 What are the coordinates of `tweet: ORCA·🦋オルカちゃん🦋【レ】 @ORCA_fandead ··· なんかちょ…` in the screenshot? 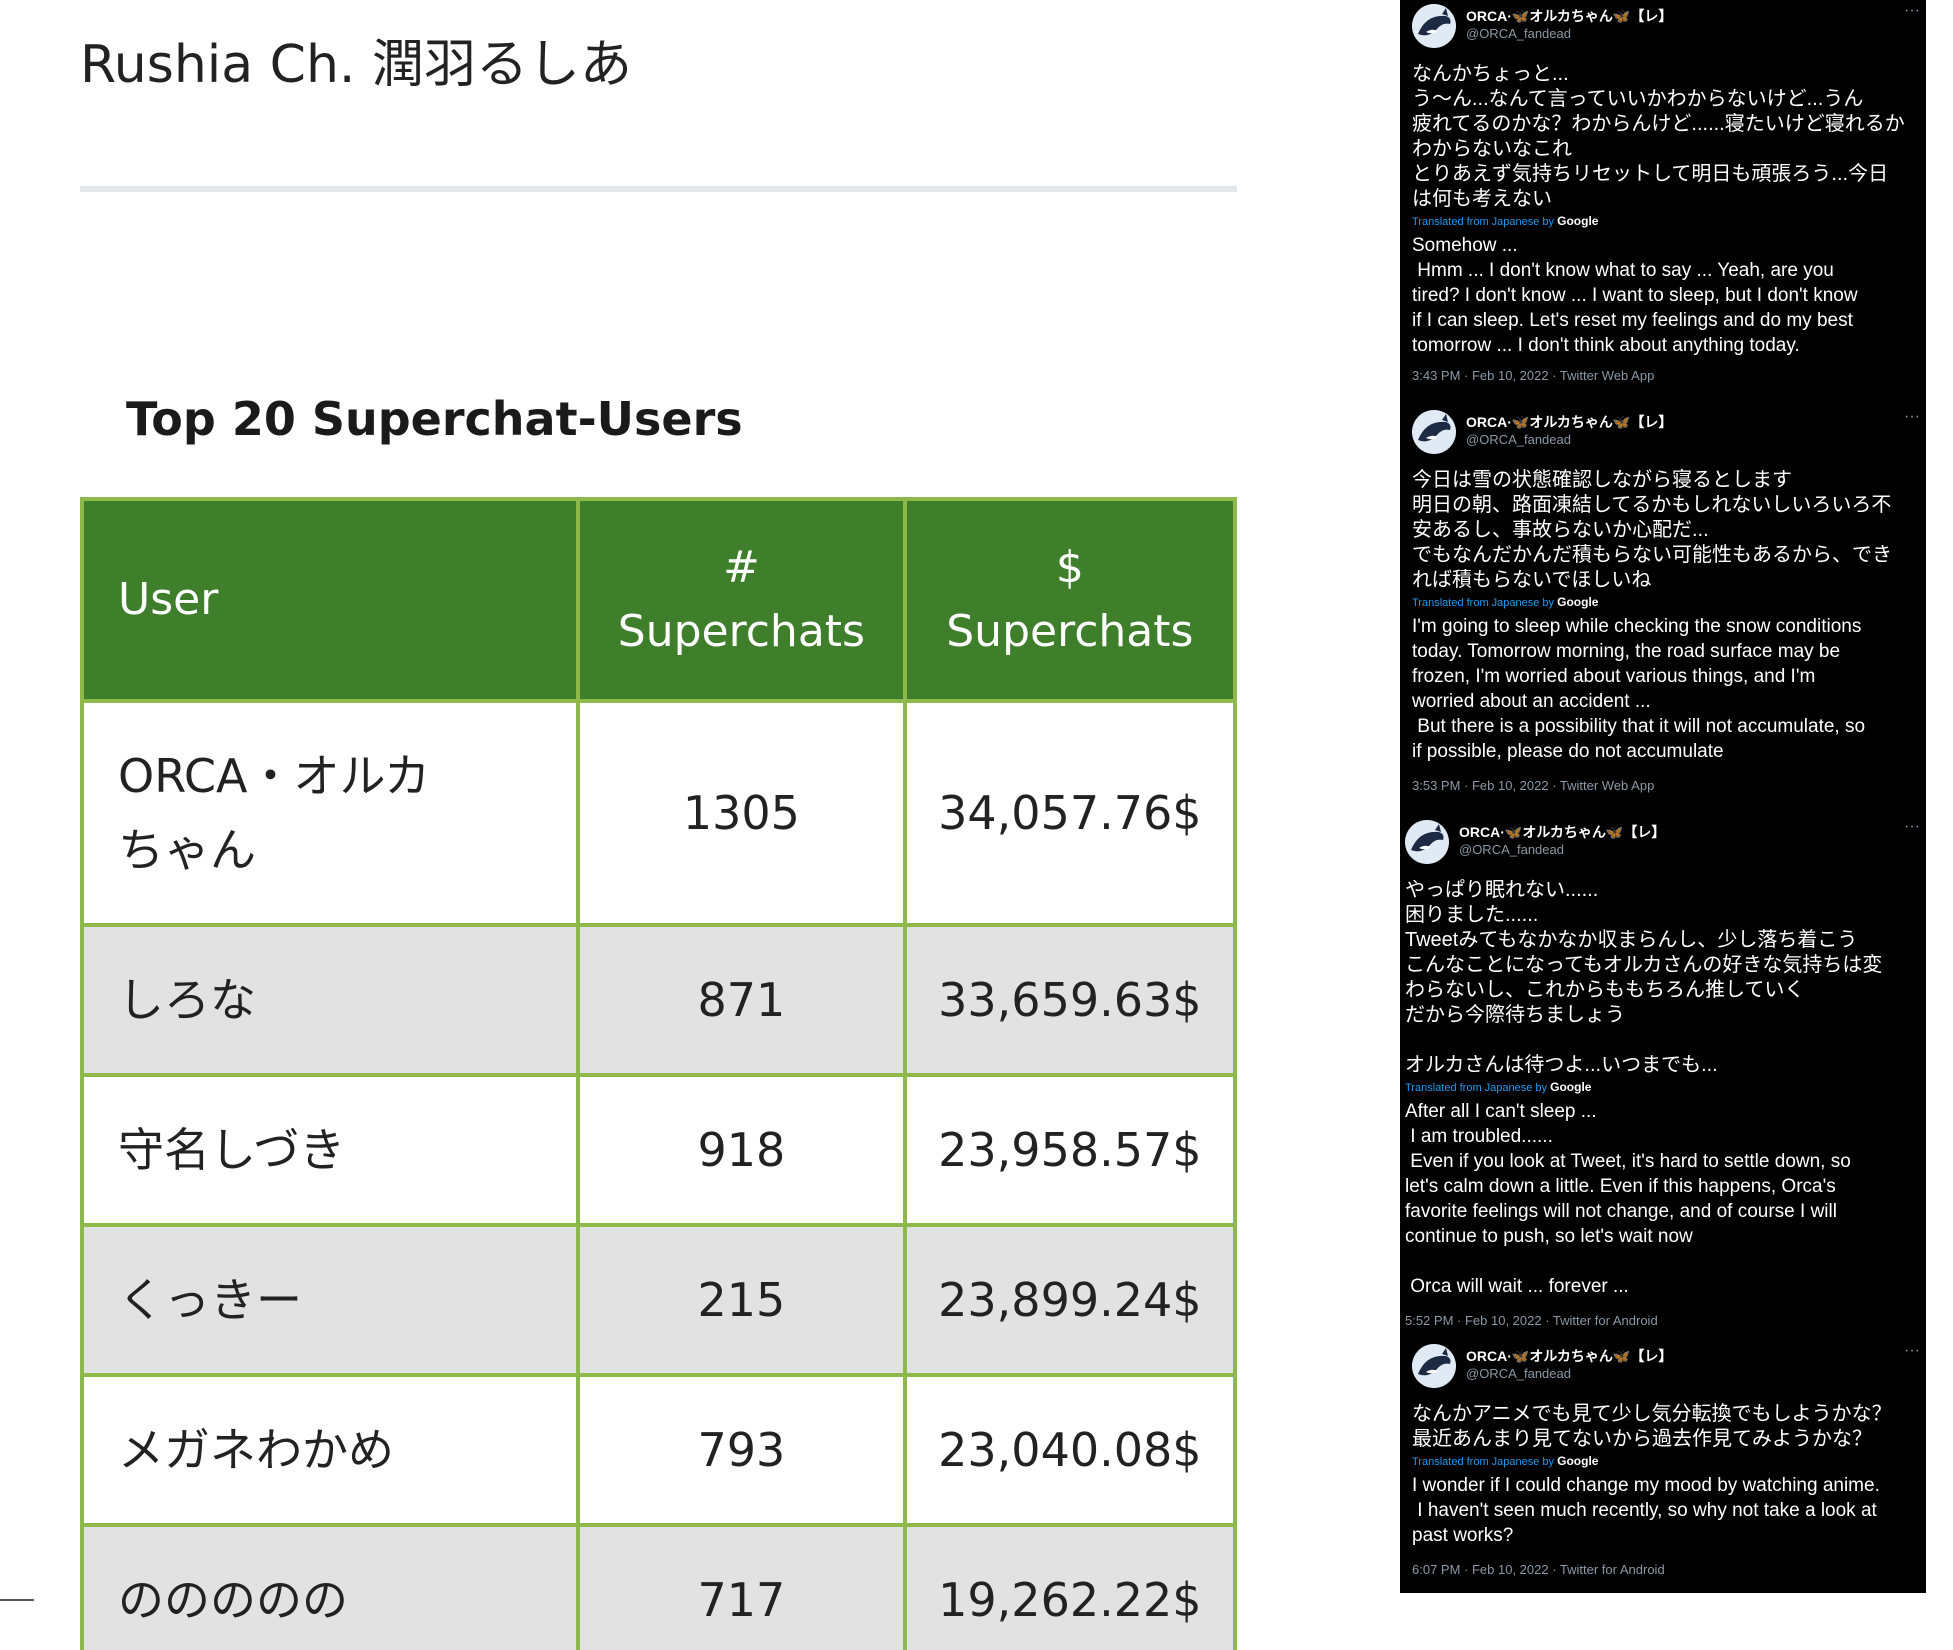 It's located at (1663, 192).